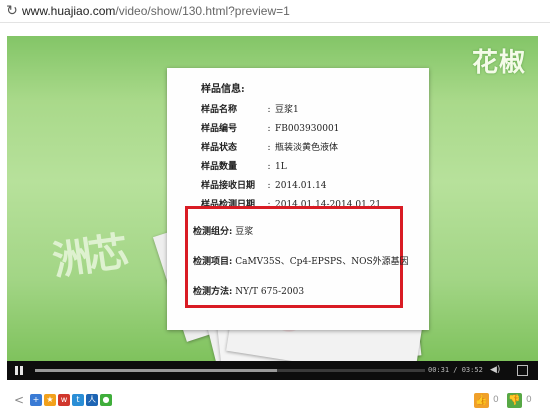  Describe the element at coordinates (270, 292) in the screenshot. I see `field-value: NY/T 675-2003` at that location.